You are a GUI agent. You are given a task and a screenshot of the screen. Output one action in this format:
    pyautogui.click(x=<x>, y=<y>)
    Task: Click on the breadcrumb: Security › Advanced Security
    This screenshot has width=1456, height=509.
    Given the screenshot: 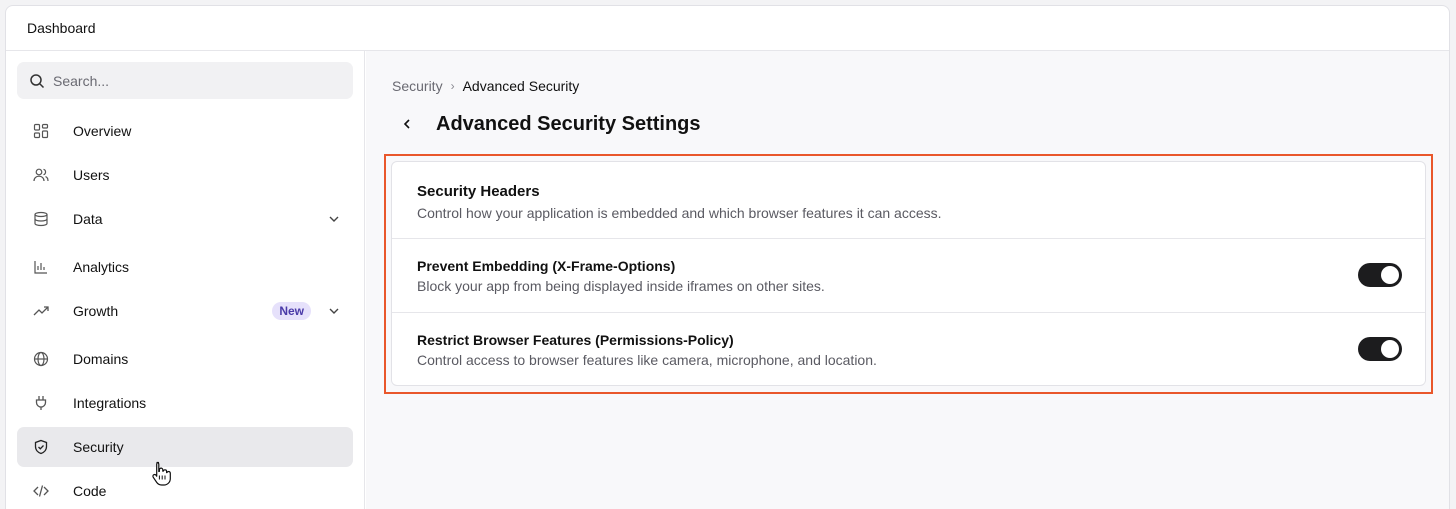 What is the action you would take?
    pyautogui.click(x=485, y=86)
    